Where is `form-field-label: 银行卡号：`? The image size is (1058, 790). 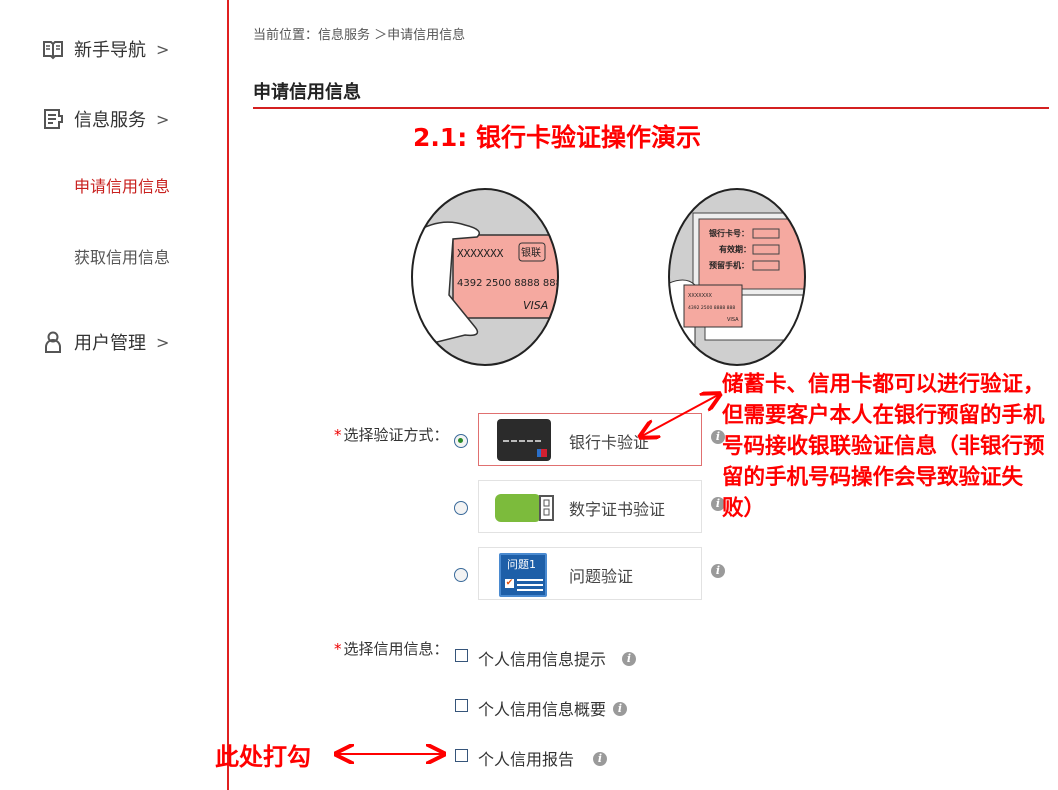 form-field-label: 银行卡号： is located at coordinates (728, 233).